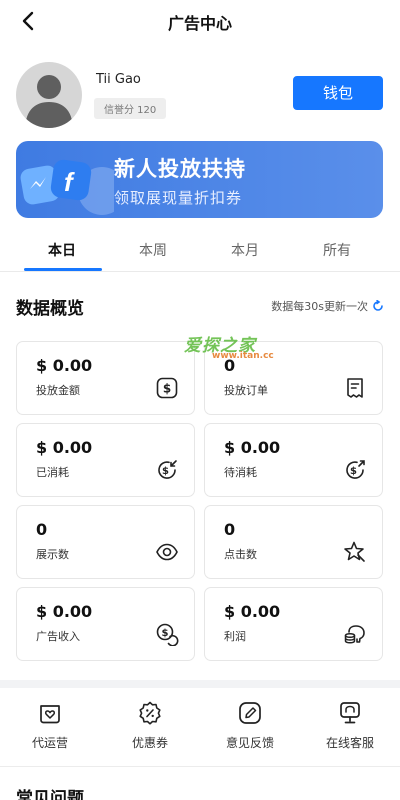 Image resolution: width=400 pixels, height=800 pixels. What do you see at coordinates (240, 472) in the screenshot?
I see `stat-label: 待消耗` at bounding box center [240, 472].